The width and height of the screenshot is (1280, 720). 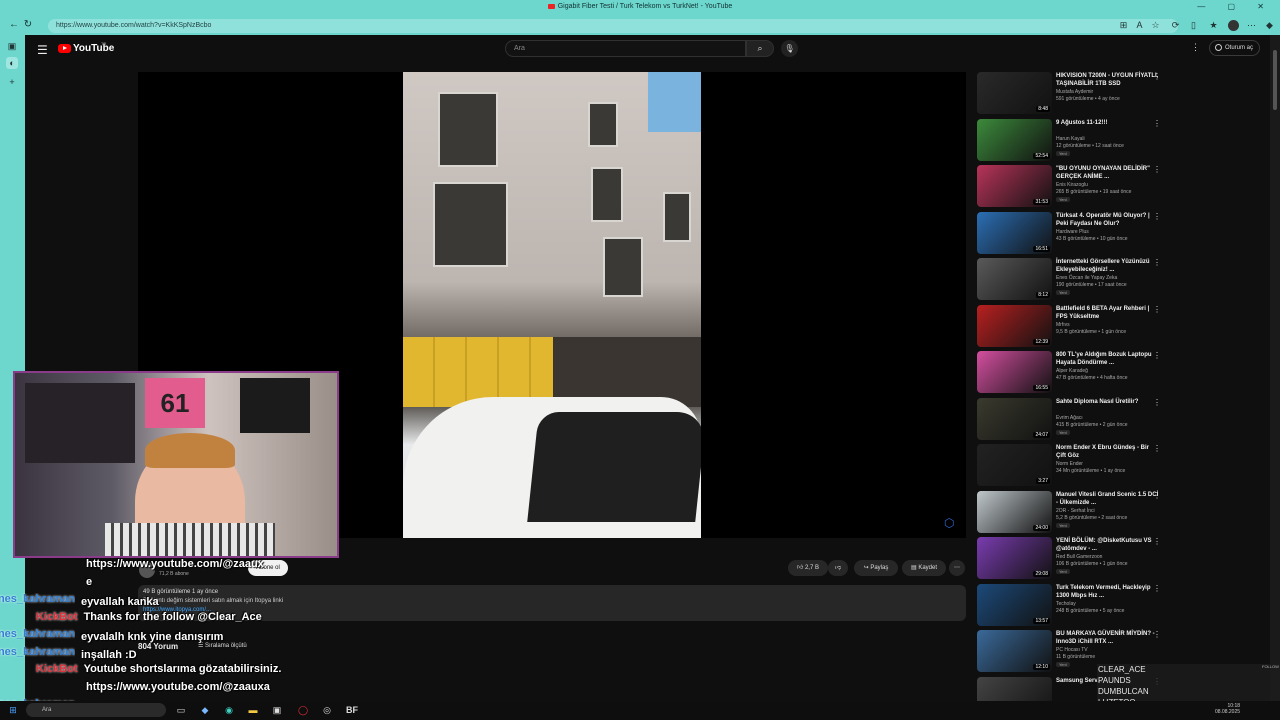 I want to click on page-scrollbar, so click(x=1275, y=368).